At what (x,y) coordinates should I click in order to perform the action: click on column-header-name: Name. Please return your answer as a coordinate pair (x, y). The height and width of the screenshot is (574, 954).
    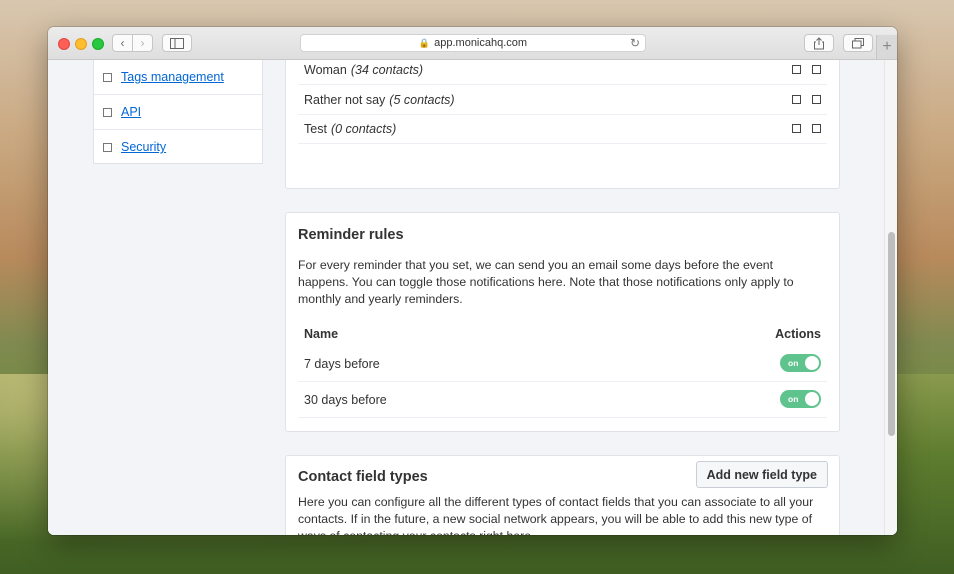
    Looking at the image, I should click on (321, 334).